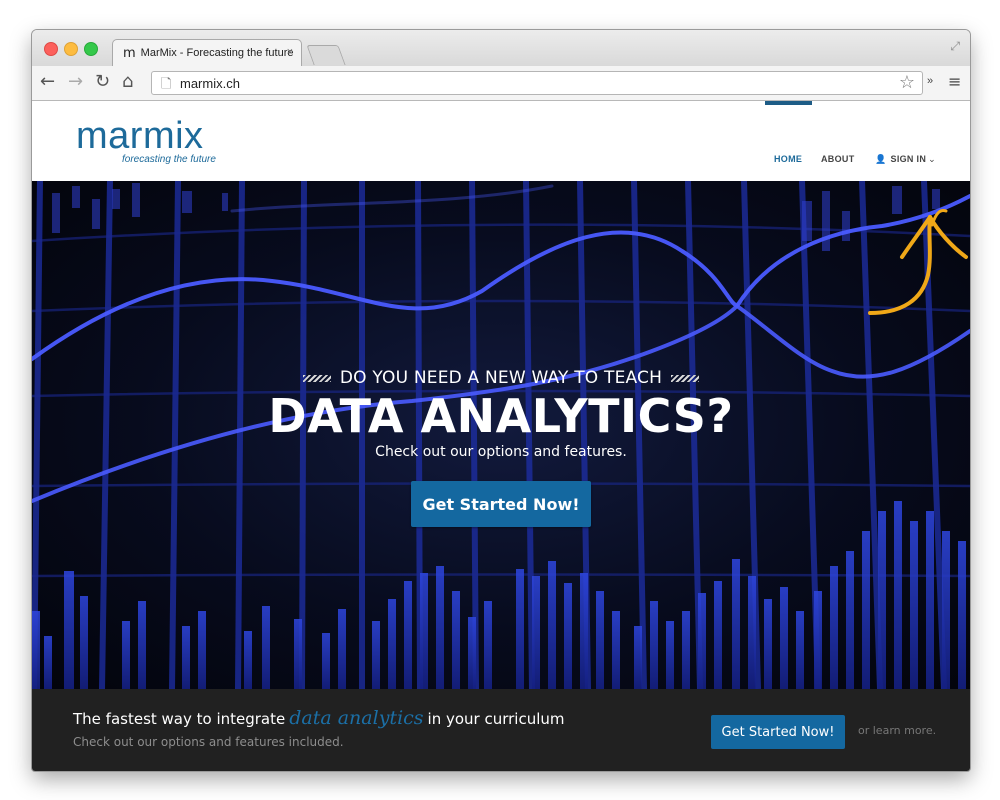 The image size is (1000, 800). Describe the element at coordinates (51, 49) in the screenshot. I see `close-window-button` at that location.